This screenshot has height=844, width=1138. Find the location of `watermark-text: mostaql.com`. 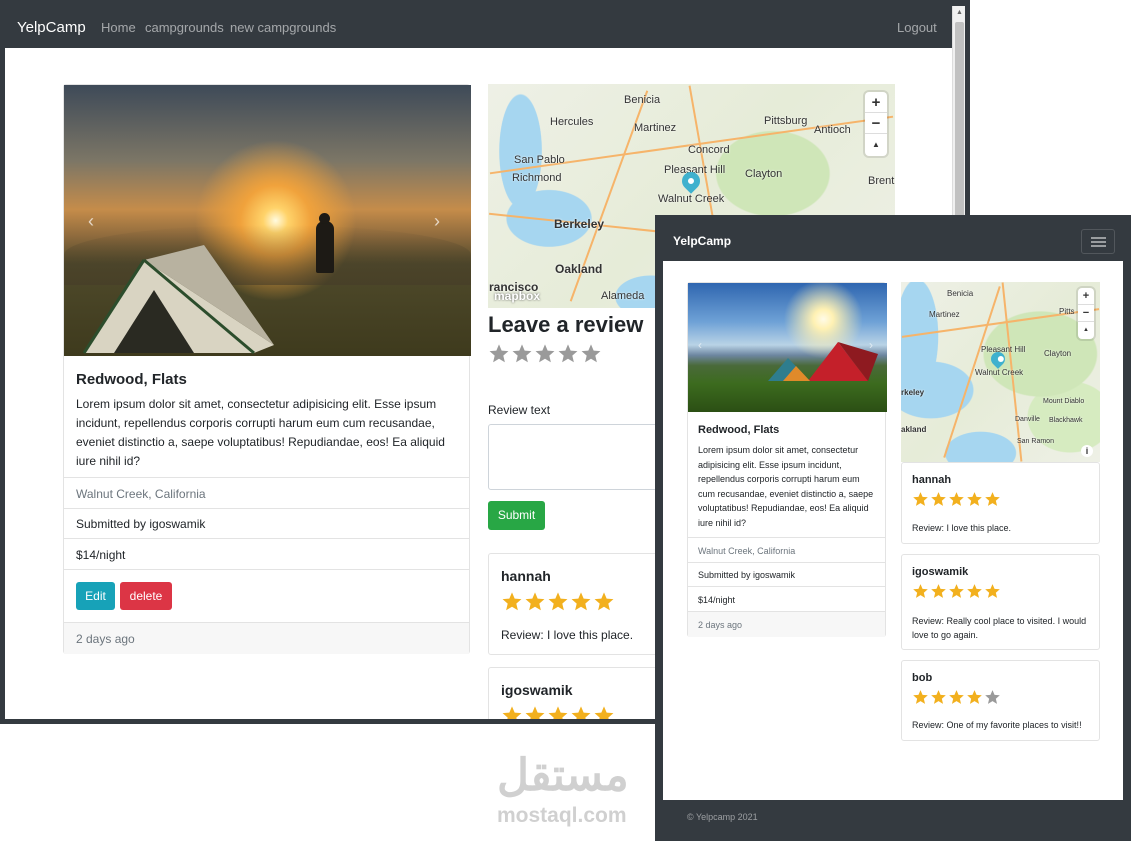

watermark-text: mostaql.com is located at coordinates (562, 815).